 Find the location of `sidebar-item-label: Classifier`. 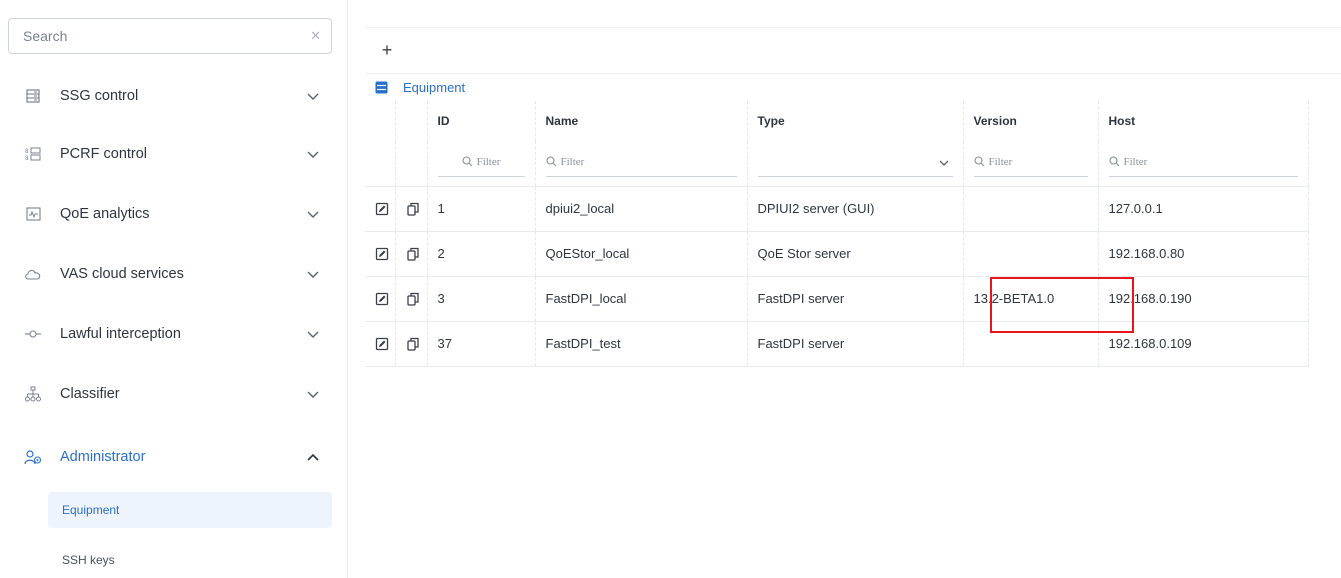

sidebar-item-label: Classifier is located at coordinates (90, 394).